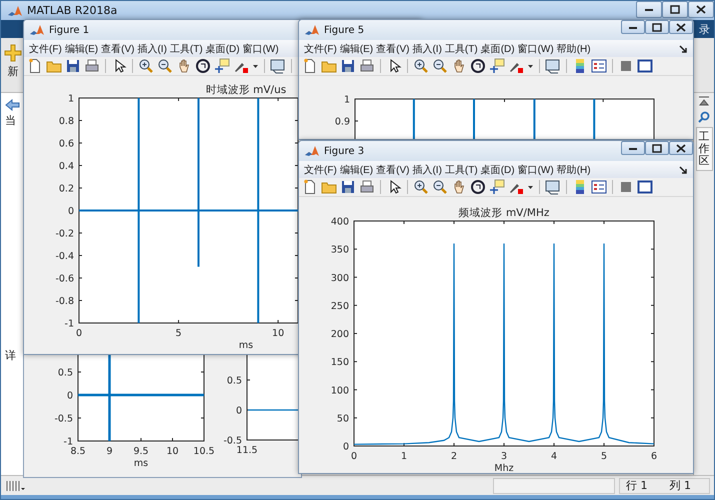 This screenshot has width=715, height=500. Describe the element at coordinates (13, 53) in the screenshot. I see `plus-icon` at that location.